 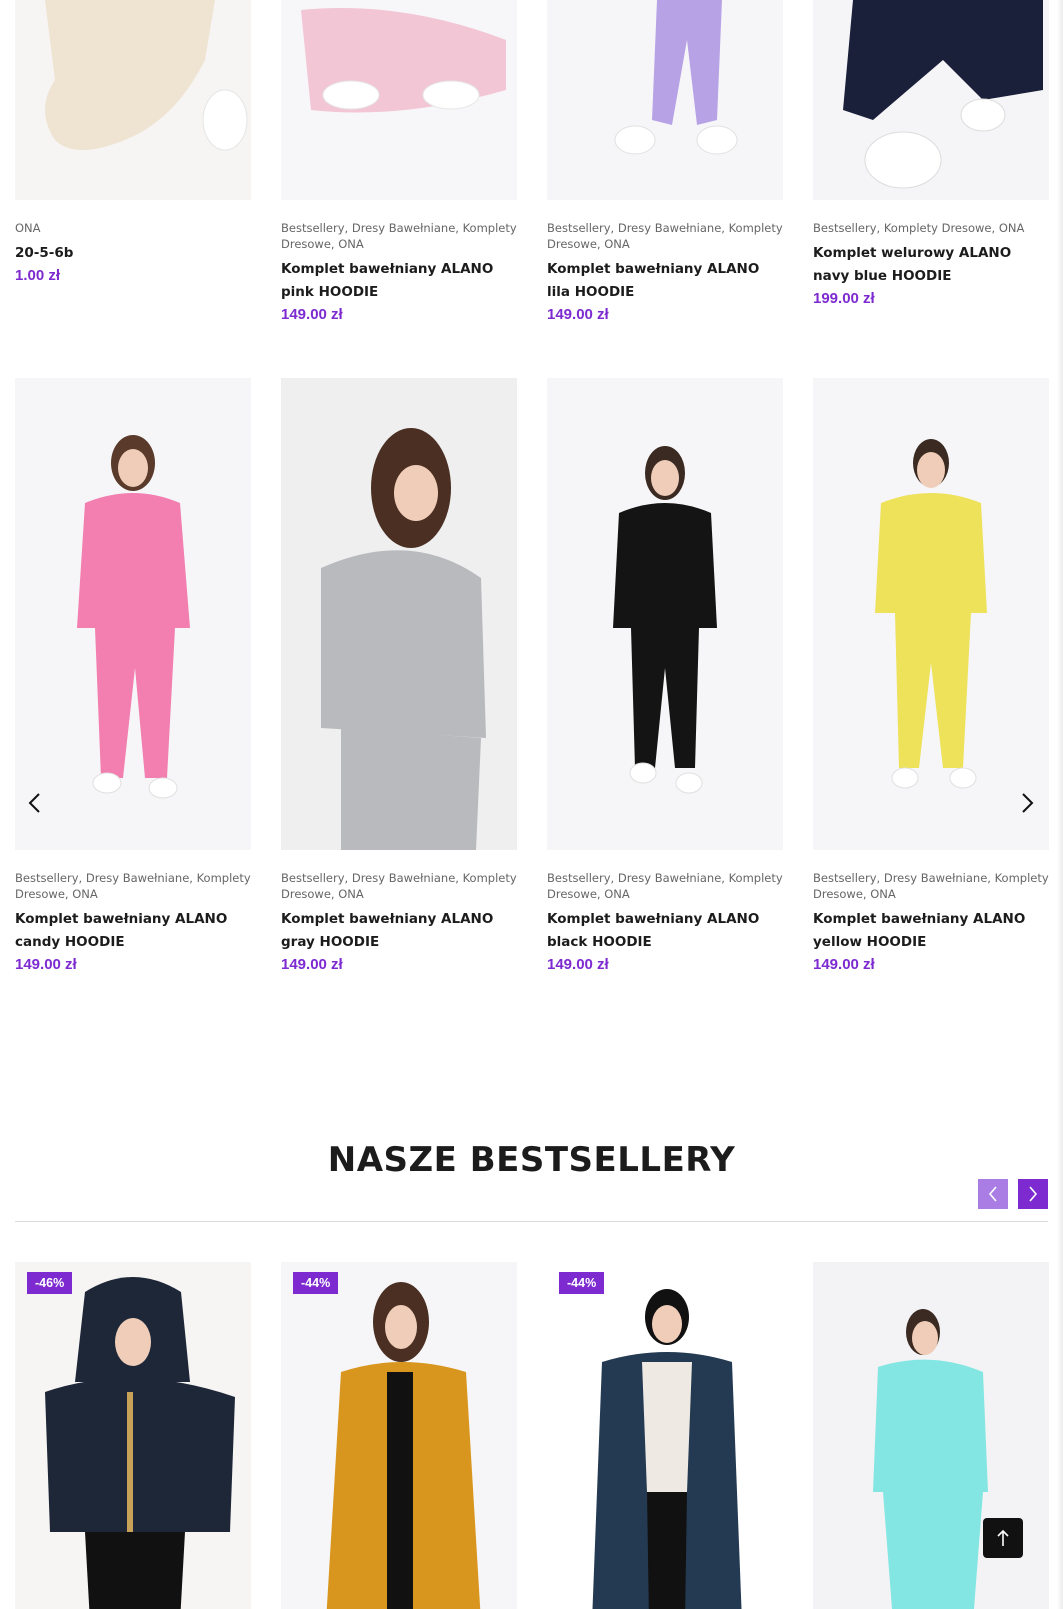 I want to click on discount-badge: -46%, so click(x=50, y=1283).